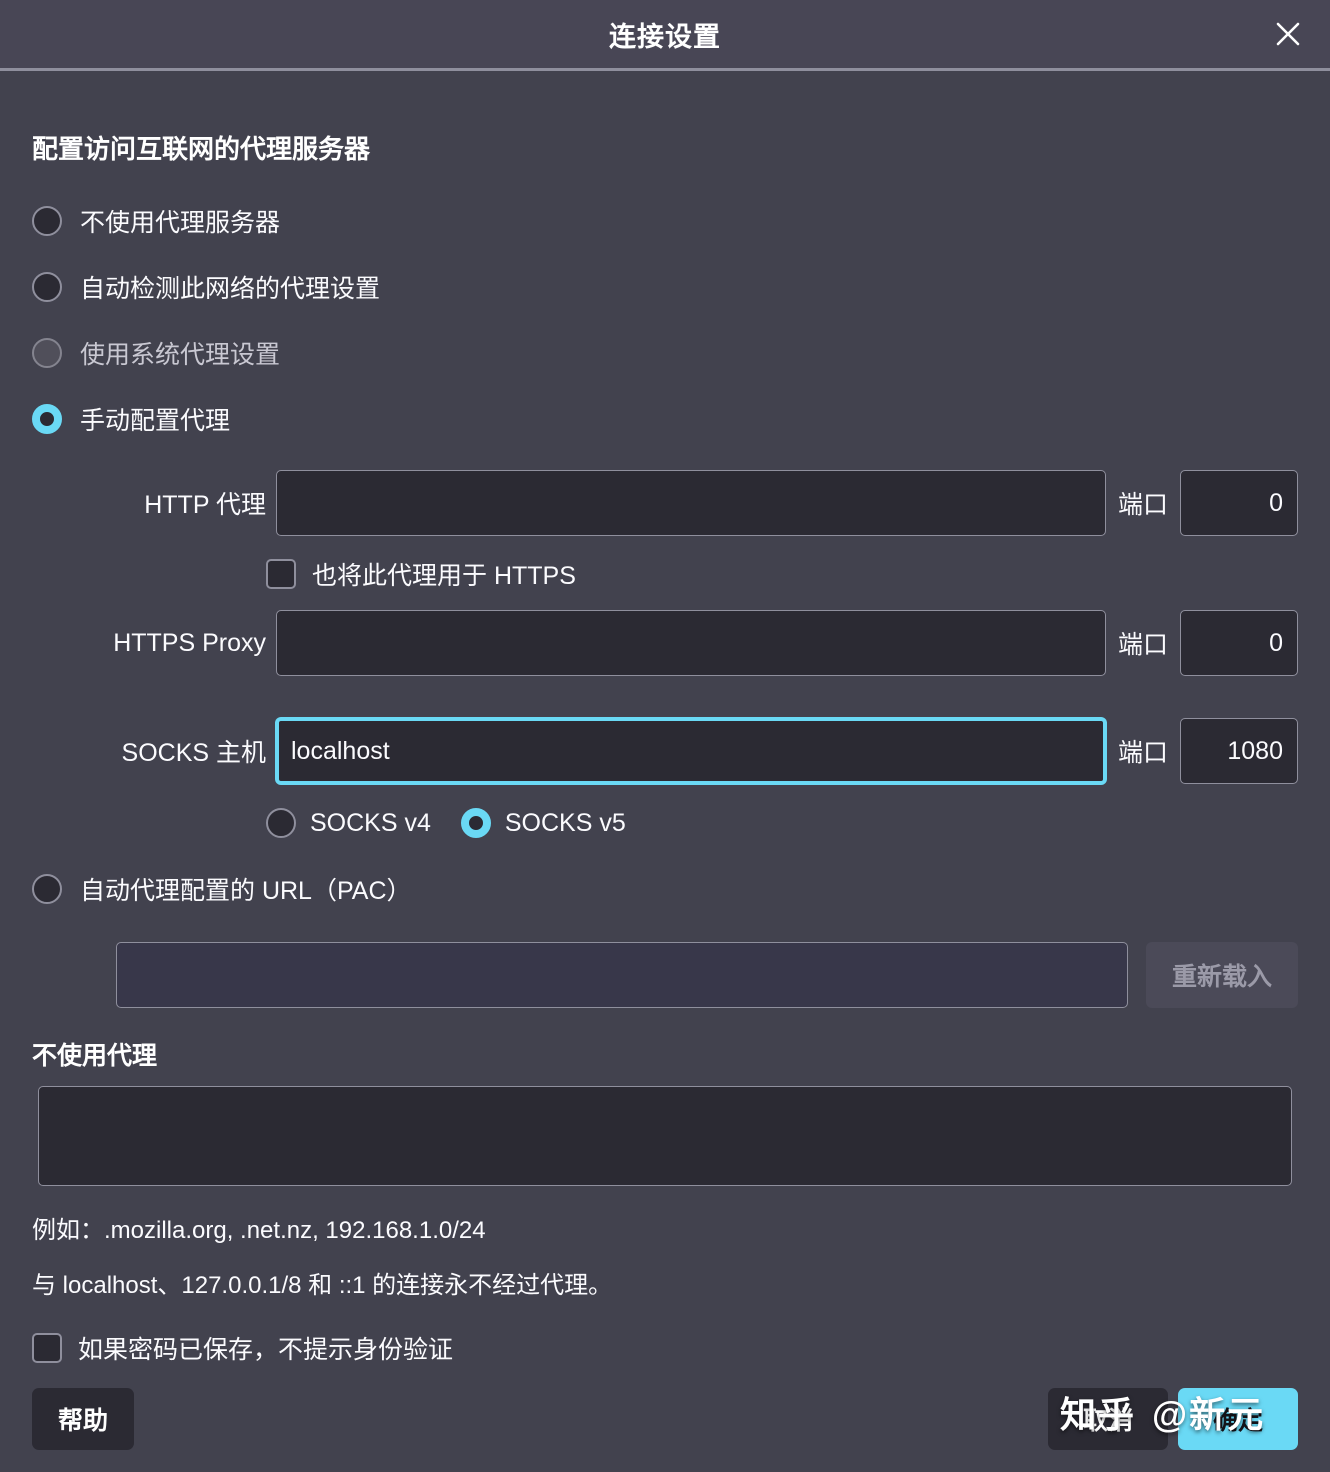 This screenshot has width=1330, height=1472. What do you see at coordinates (180, 221) in the screenshot?
I see `radio-label-no-proxy: 不使用代理服务器` at bounding box center [180, 221].